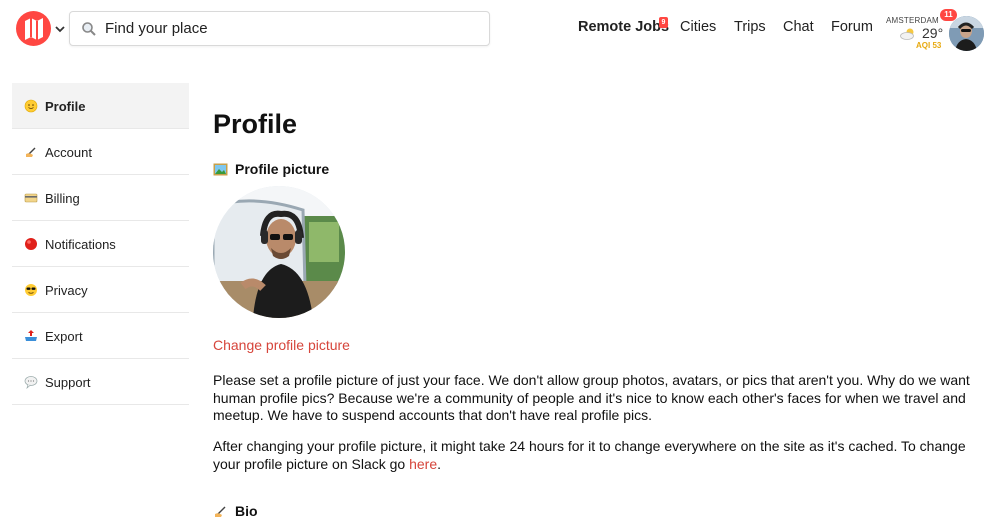 The image size is (1000, 527). I want to click on user-avatar, so click(966, 33).